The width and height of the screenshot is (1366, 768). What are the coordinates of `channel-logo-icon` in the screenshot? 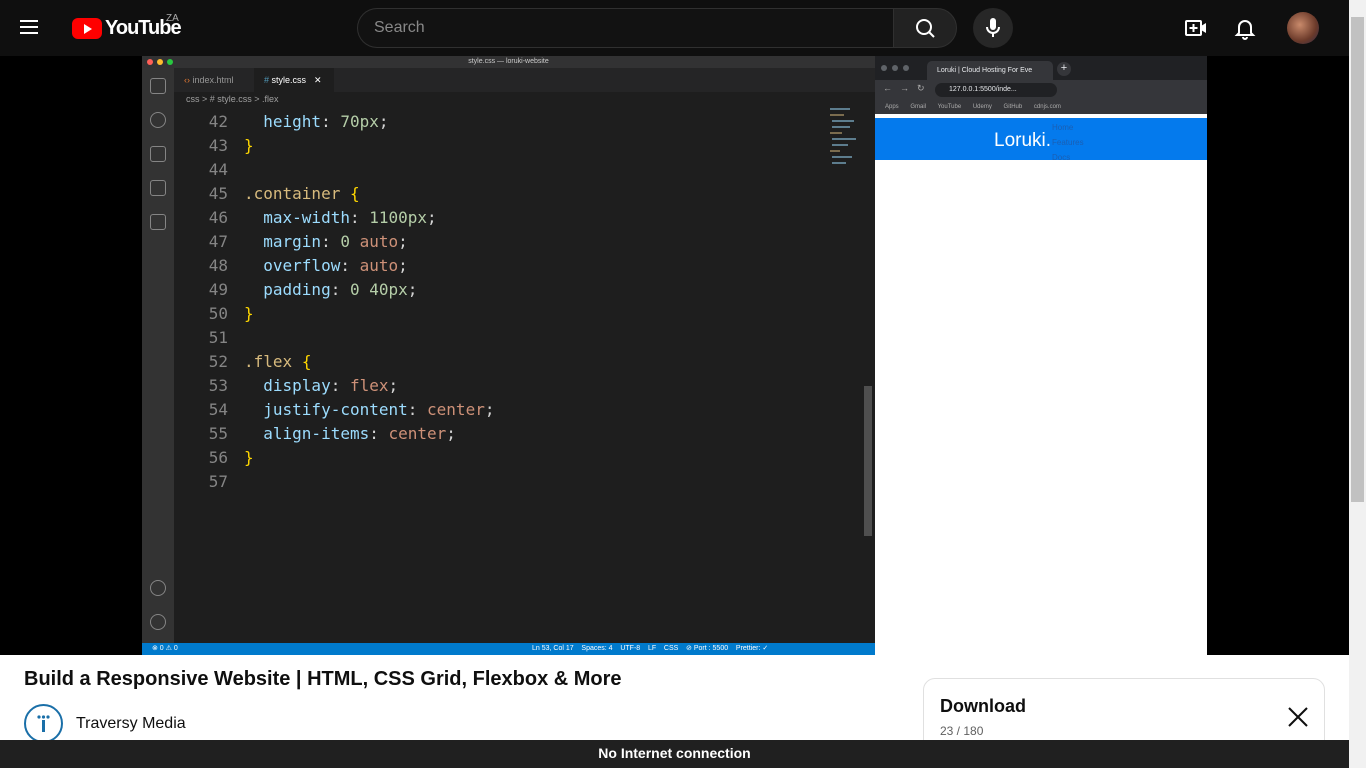 It's located at (43, 723).